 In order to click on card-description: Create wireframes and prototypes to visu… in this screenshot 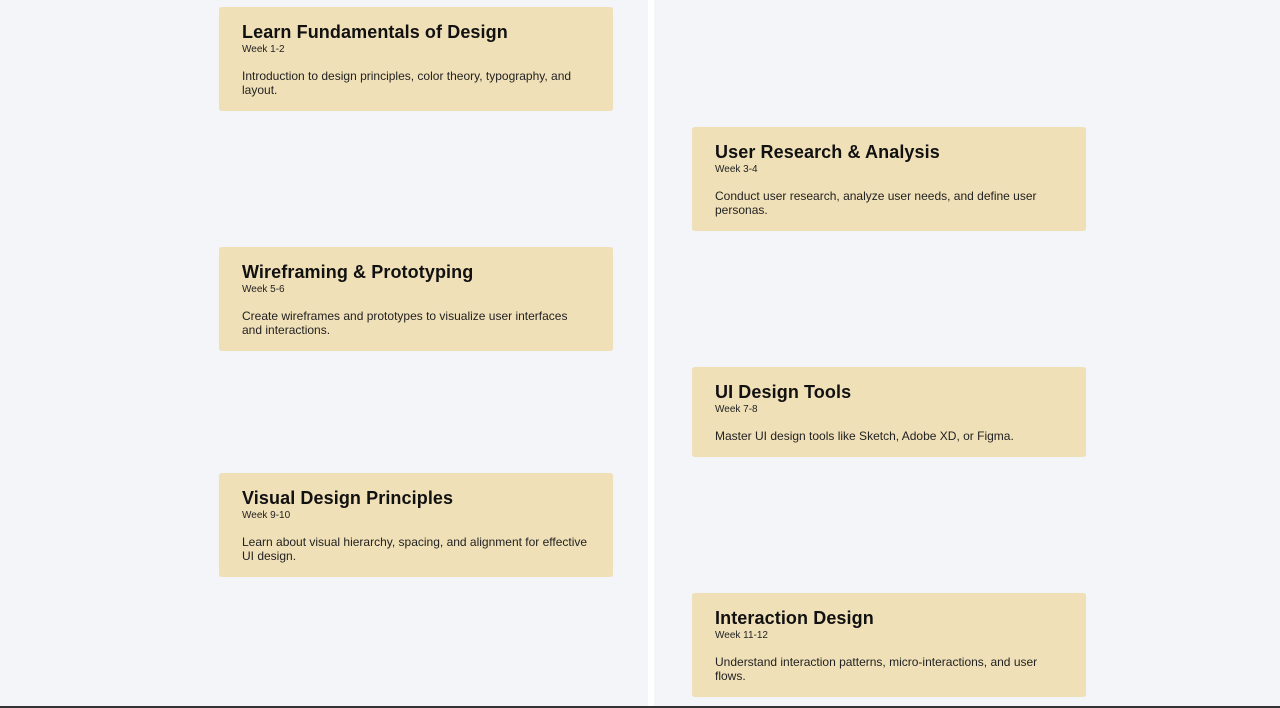, I will do `click(405, 323)`.